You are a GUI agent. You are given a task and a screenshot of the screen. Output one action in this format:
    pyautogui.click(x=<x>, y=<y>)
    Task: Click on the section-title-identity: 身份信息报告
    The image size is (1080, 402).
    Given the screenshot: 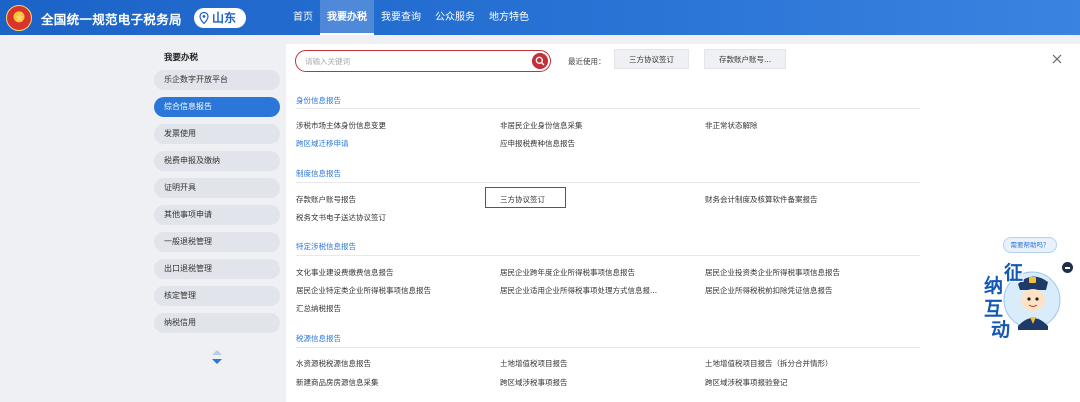 What is the action you would take?
    pyautogui.click(x=318, y=100)
    